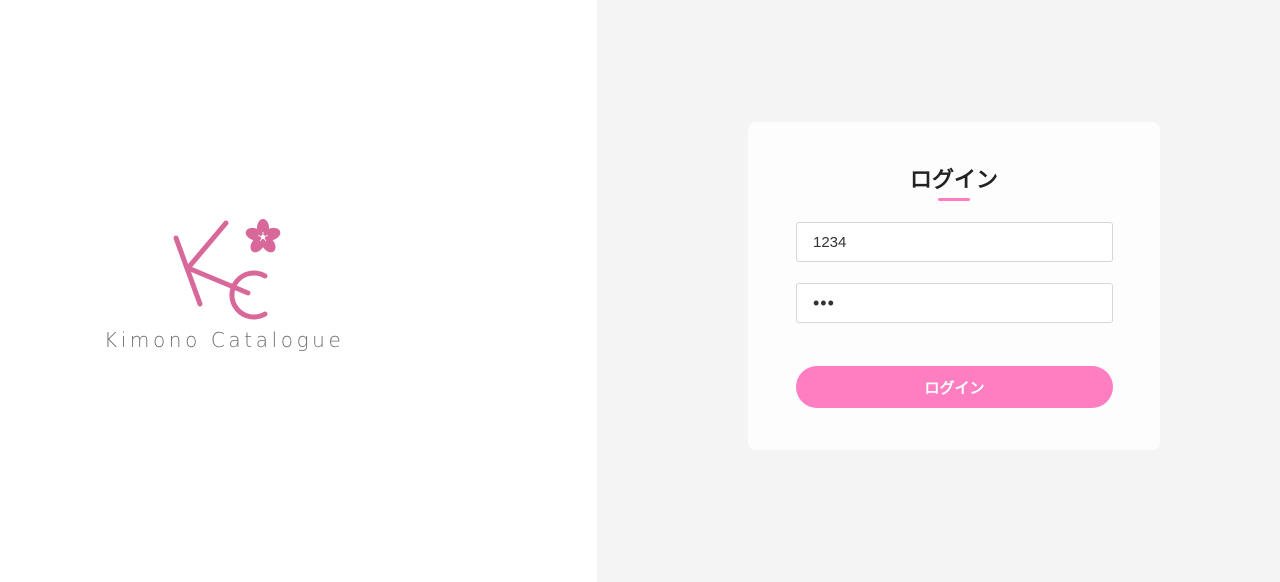 The height and width of the screenshot is (582, 1280). I want to click on login-title: ログイン, so click(953, 180).